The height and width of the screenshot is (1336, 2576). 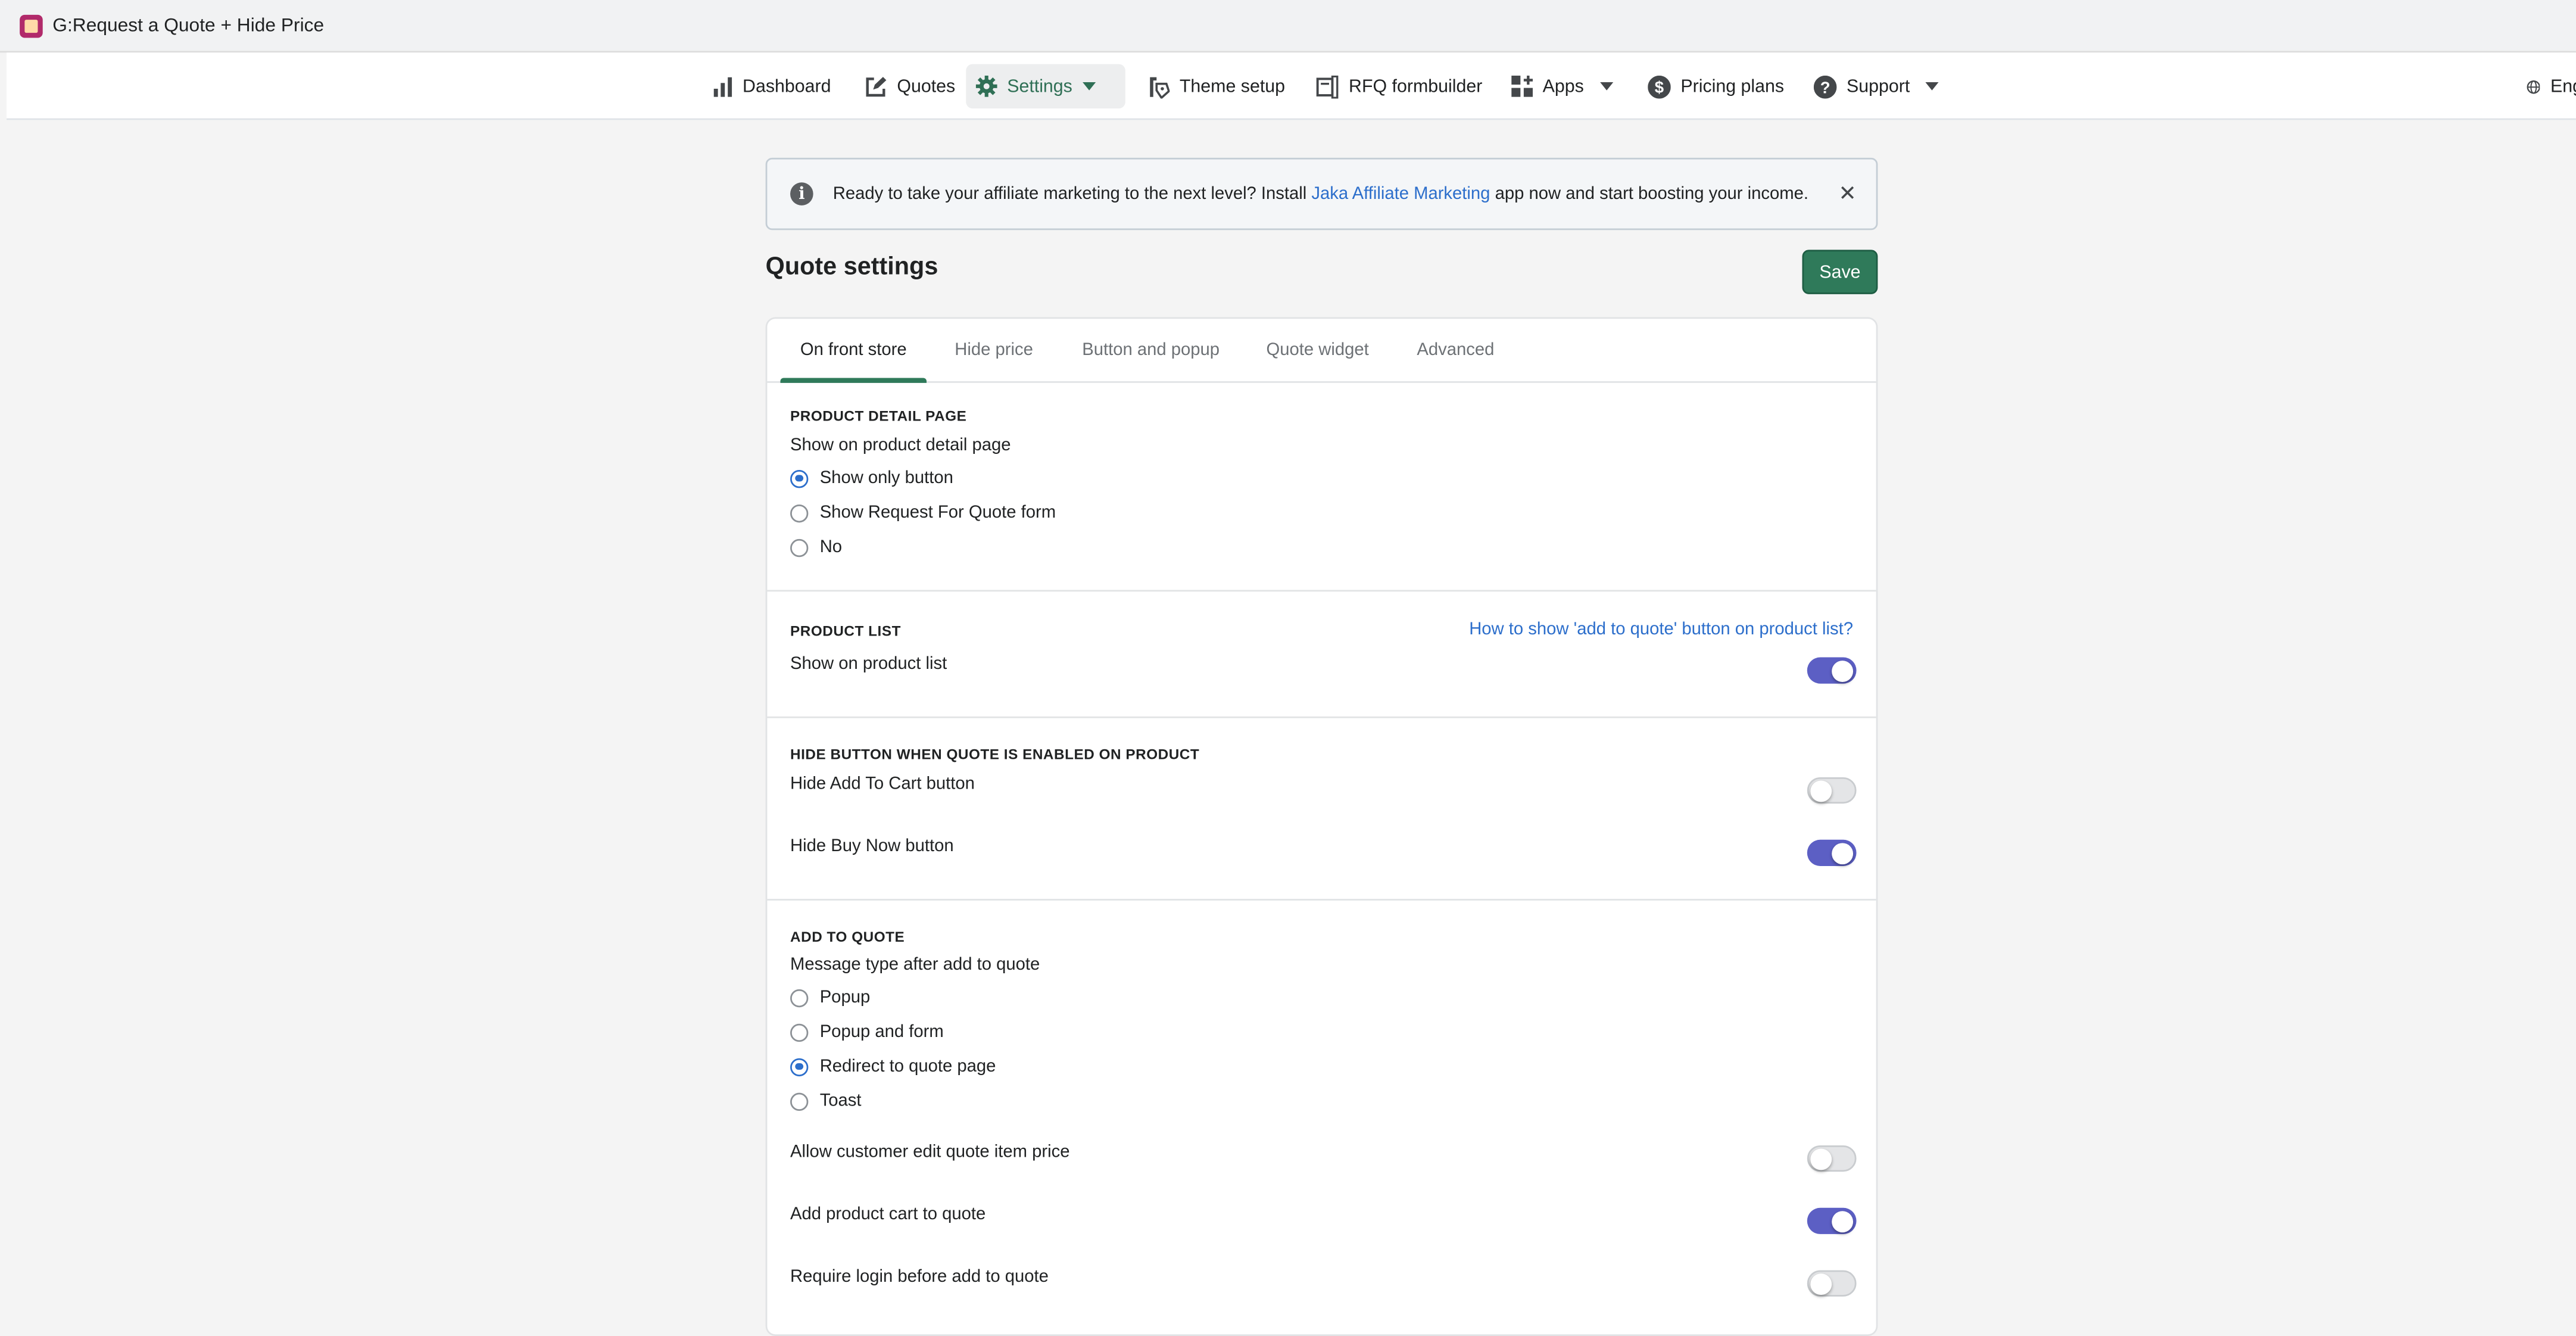 I want to click on hide-add-to-cart-toggle, so click(x=1832, y=790).